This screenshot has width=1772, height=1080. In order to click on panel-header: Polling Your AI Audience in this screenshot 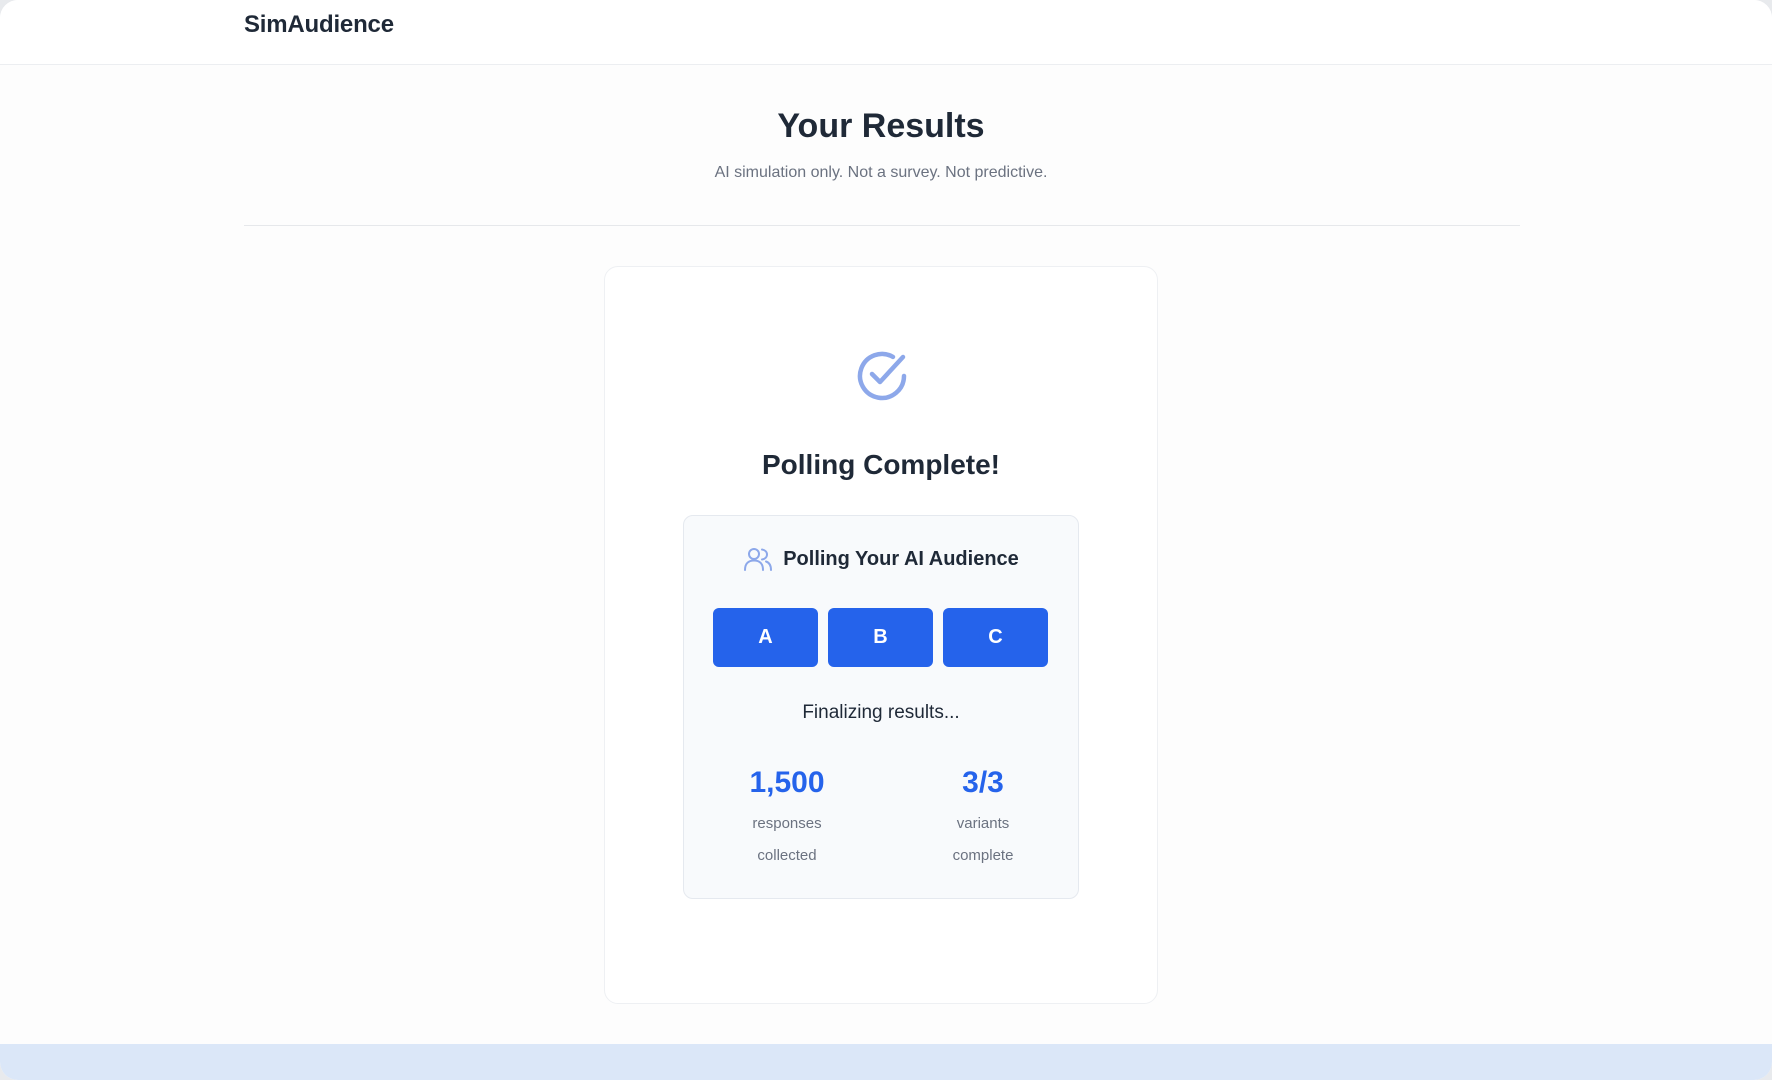, I will do `click(881, 559)`.